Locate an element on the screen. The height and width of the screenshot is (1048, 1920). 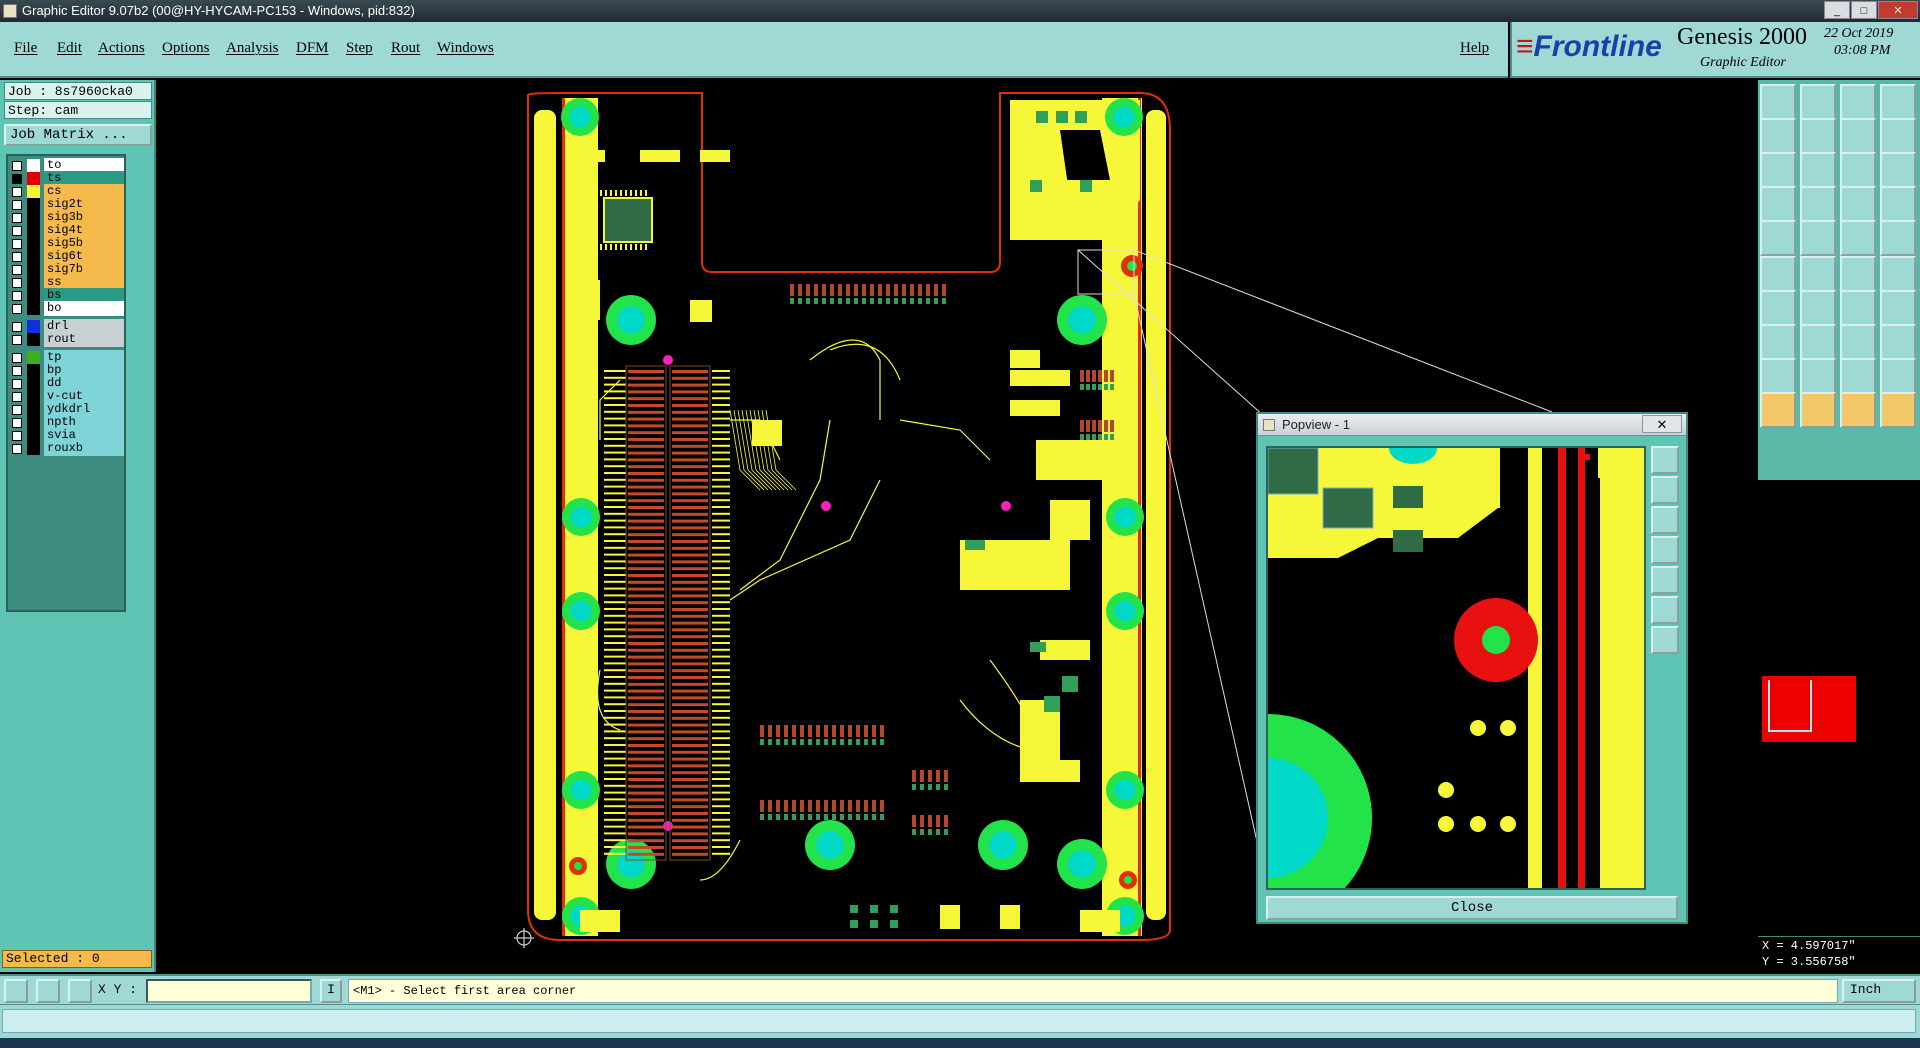
minus-icon is located at coordinates (1818, 342).